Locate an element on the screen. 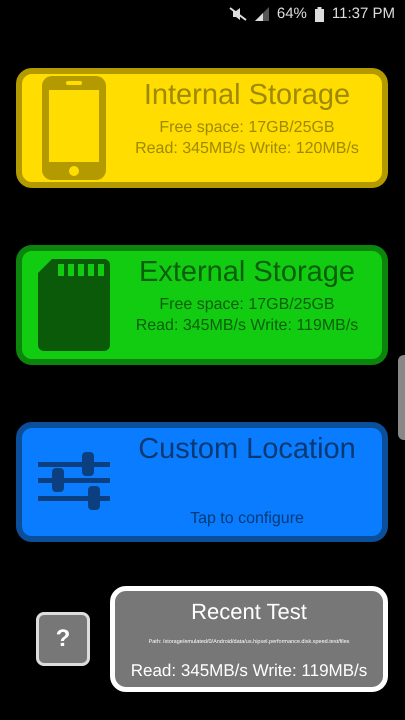 The width and height of the screenshot is (405, 720). phone-icon is located at coordinates (74, 128).